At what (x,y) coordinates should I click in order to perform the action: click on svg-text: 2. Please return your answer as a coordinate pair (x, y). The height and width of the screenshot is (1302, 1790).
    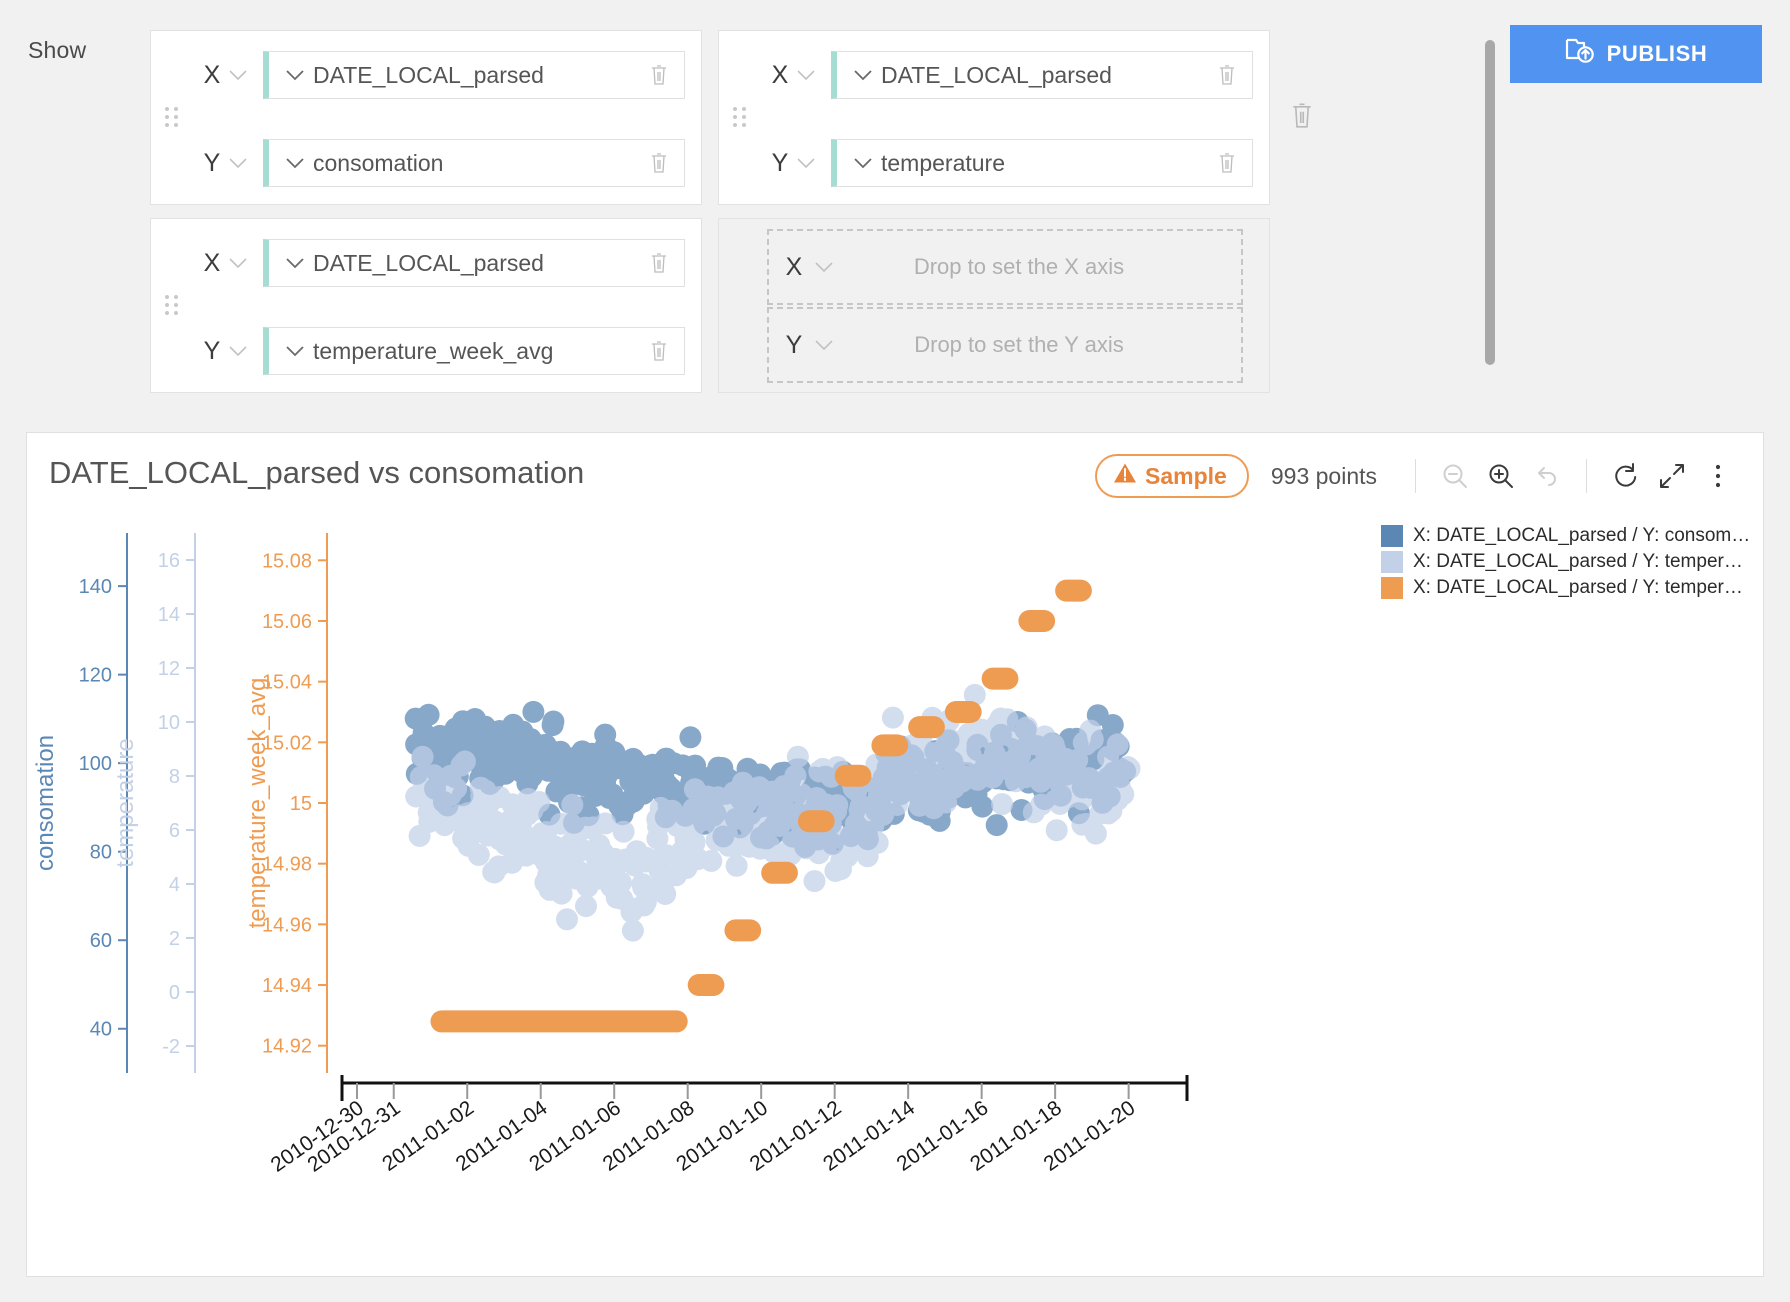
    Looking at the image, I should click on (174, 939).